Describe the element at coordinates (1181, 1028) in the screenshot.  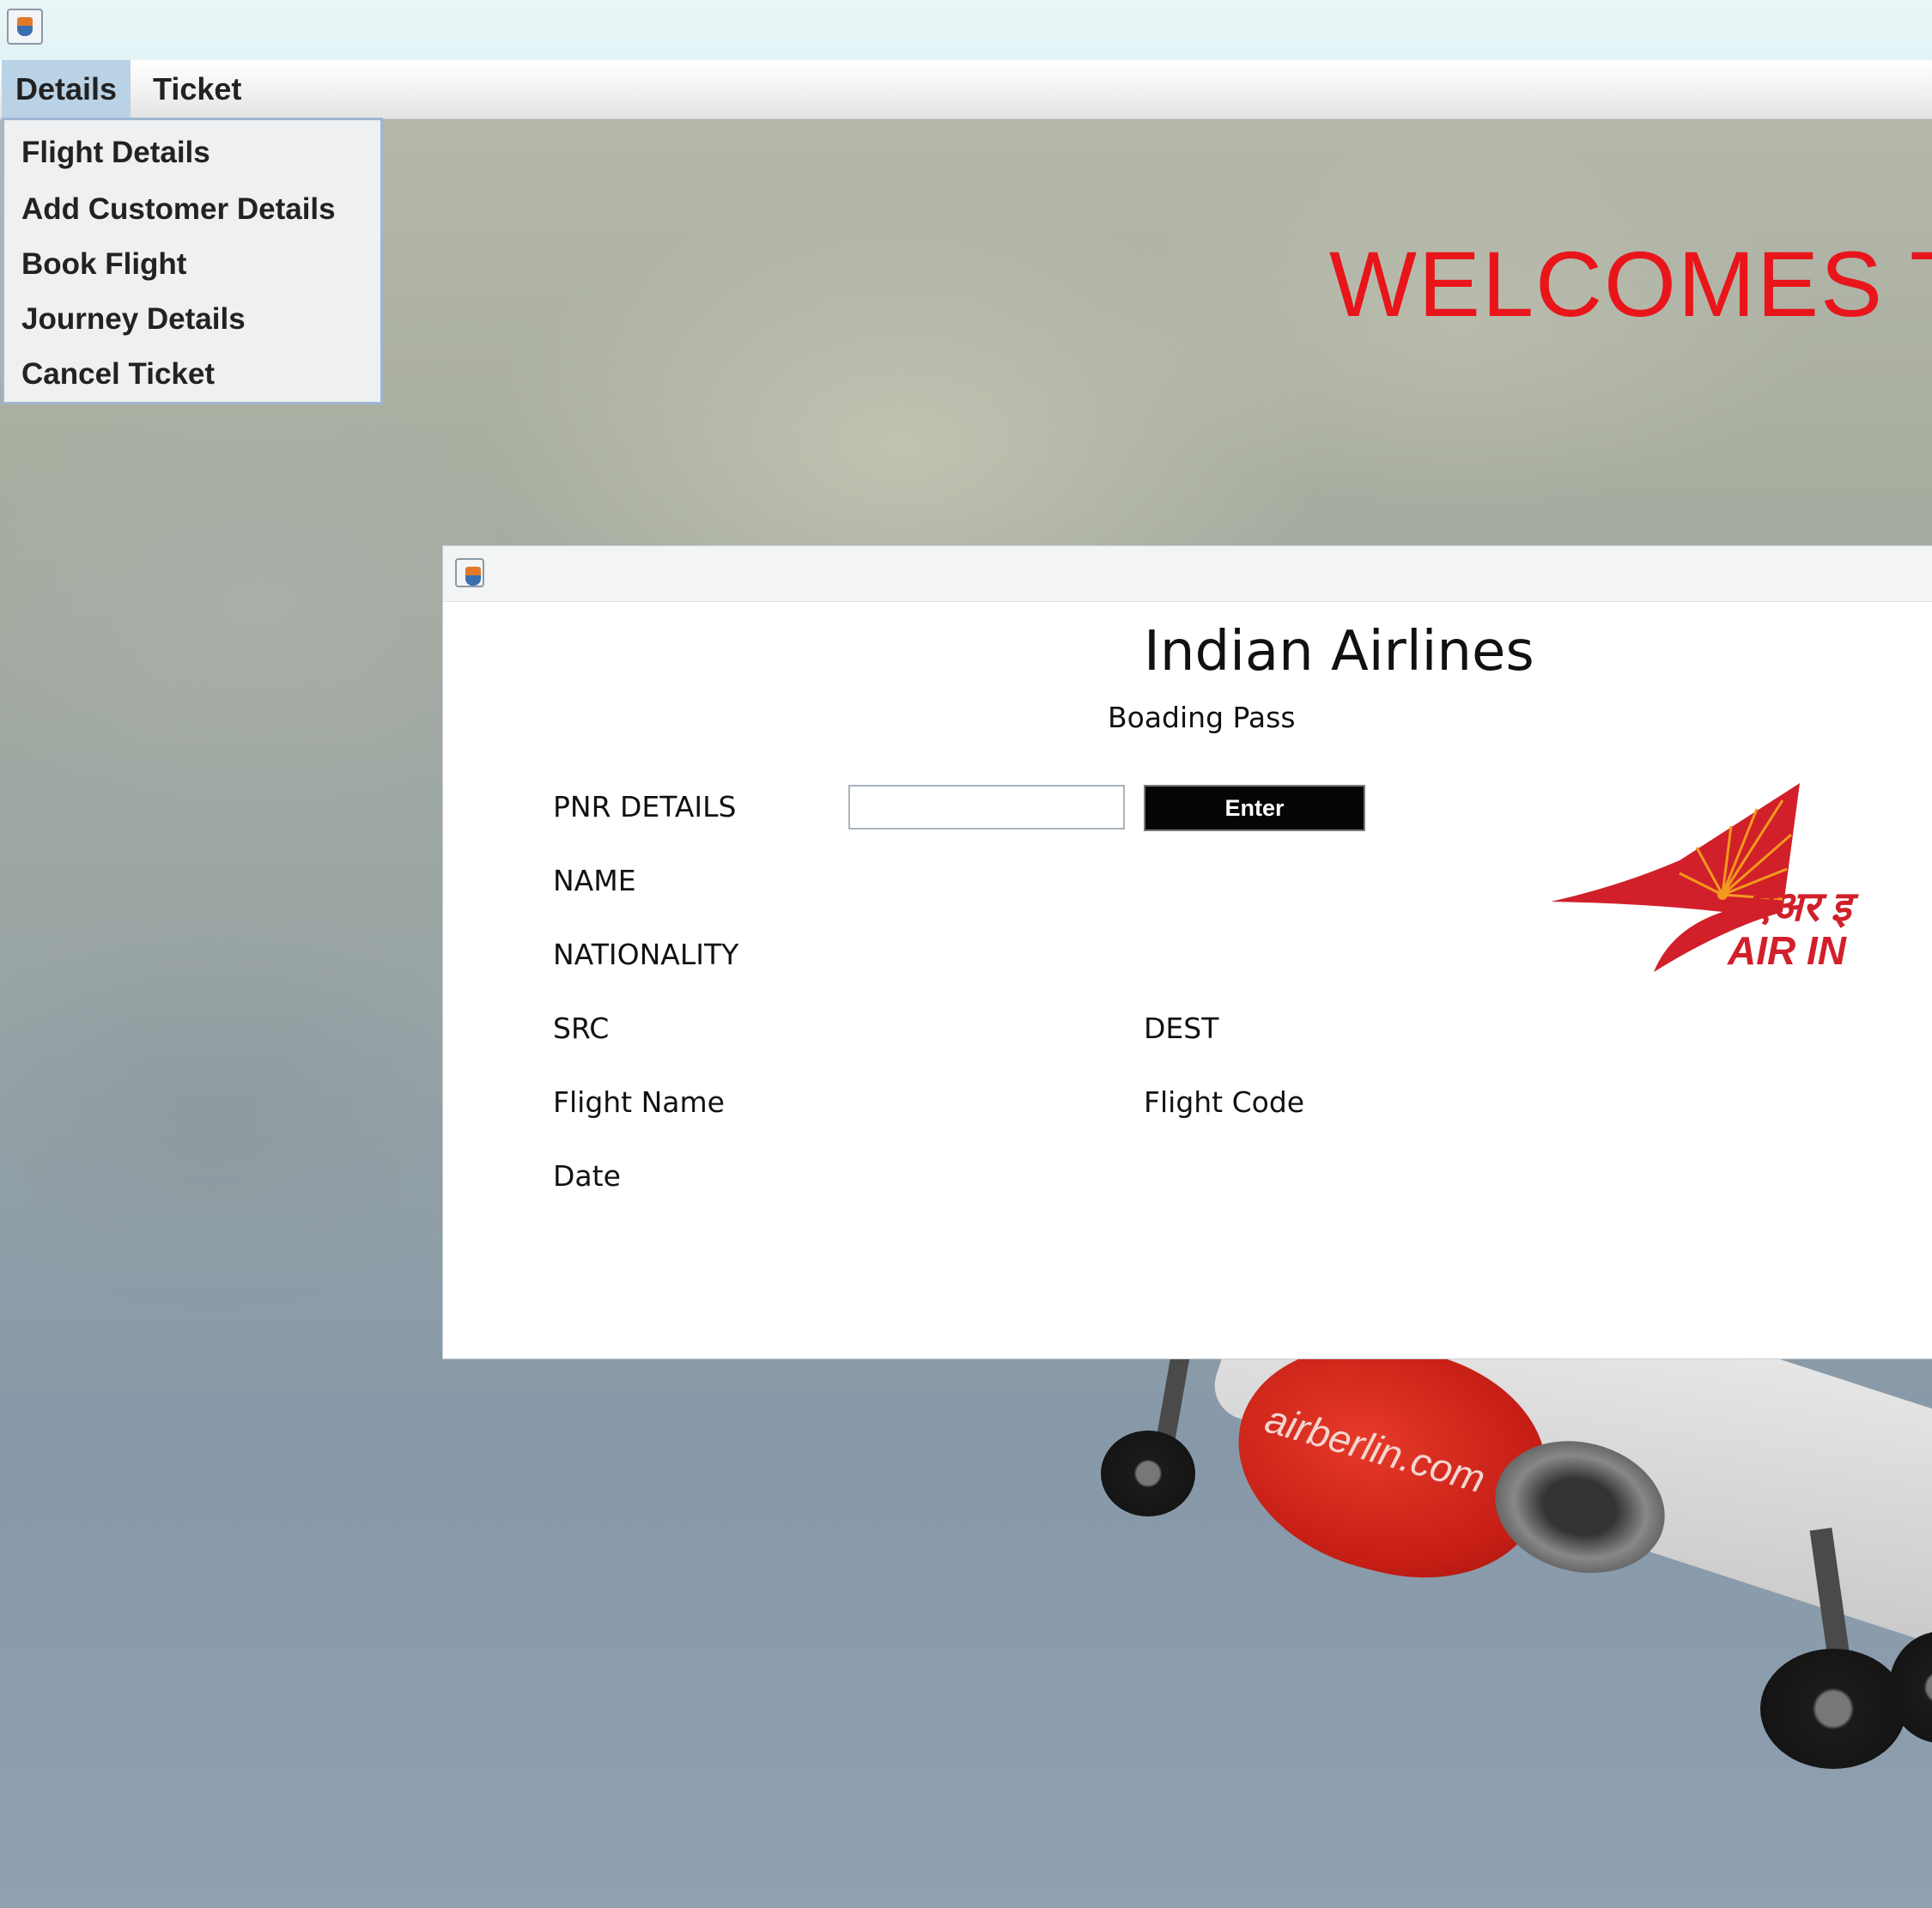
I see `dest-label: DEST` at that location.